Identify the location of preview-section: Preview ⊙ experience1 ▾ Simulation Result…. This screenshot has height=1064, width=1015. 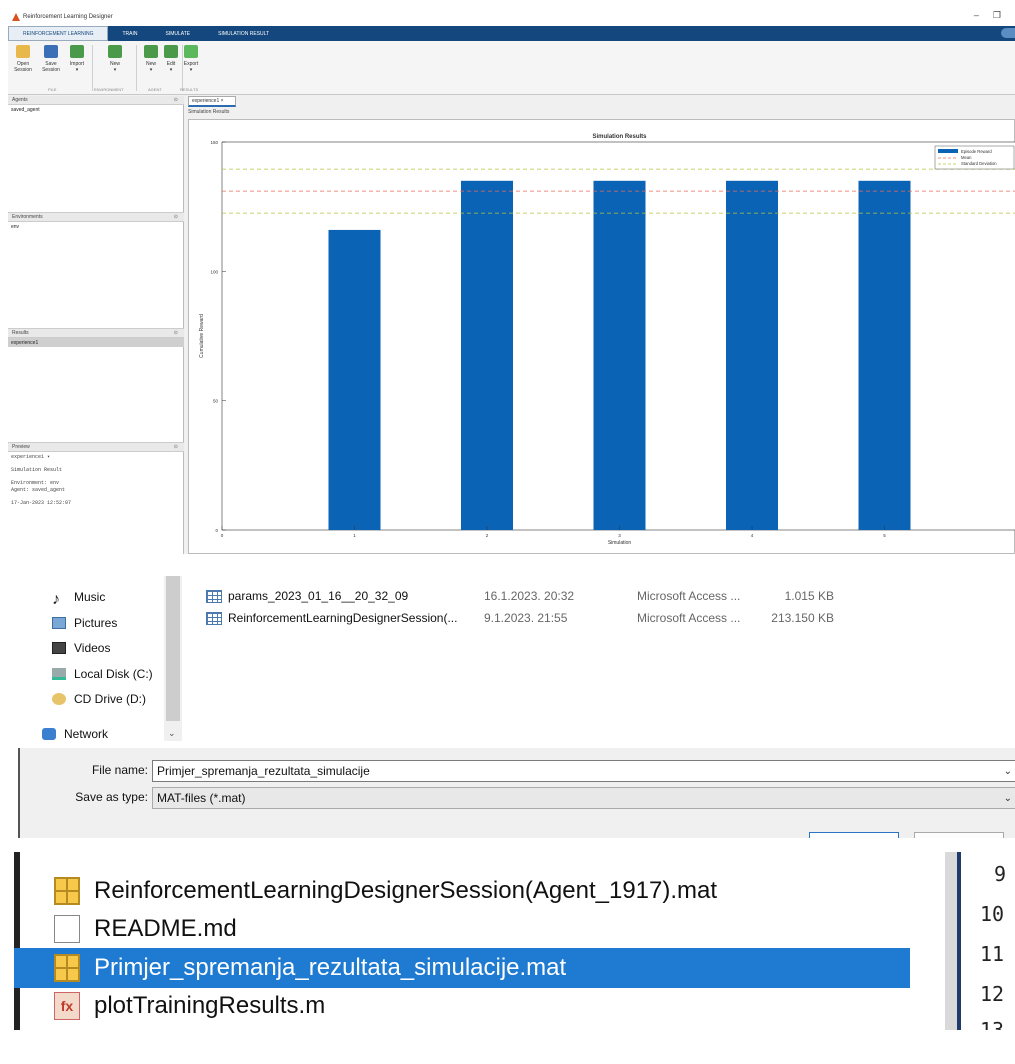
(96, 498).